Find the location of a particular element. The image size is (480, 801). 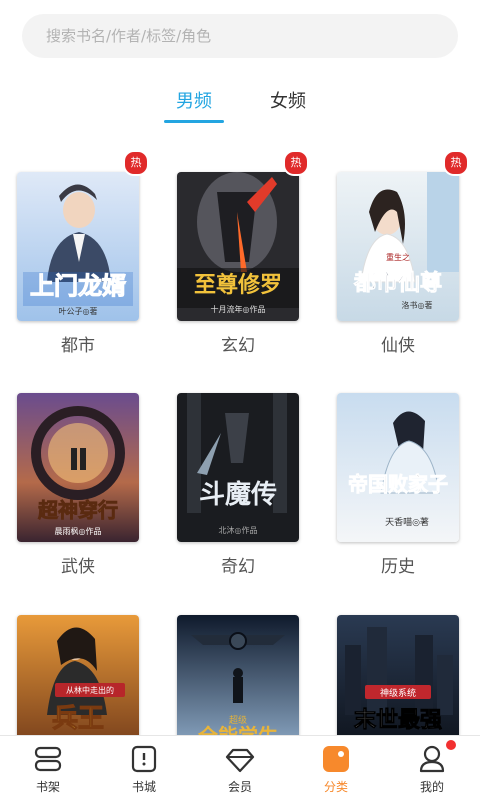

book-cover: 上门龙婿 叶公子◎著 is located at coordinates (78, 246).